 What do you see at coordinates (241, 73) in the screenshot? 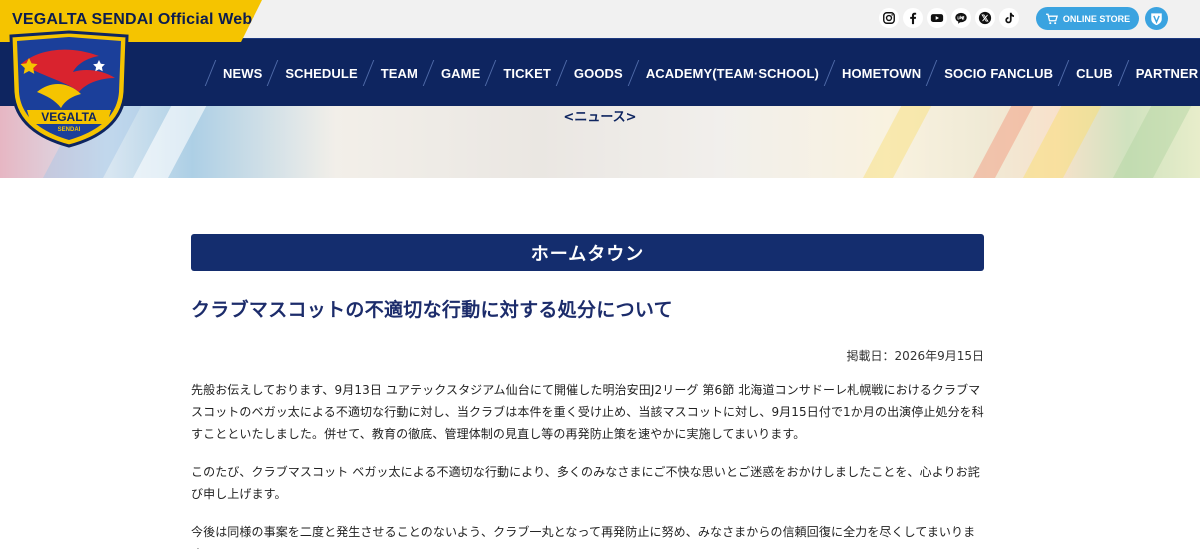
I see `nav-item-news: NEWS` at bounding box center [241, 73].